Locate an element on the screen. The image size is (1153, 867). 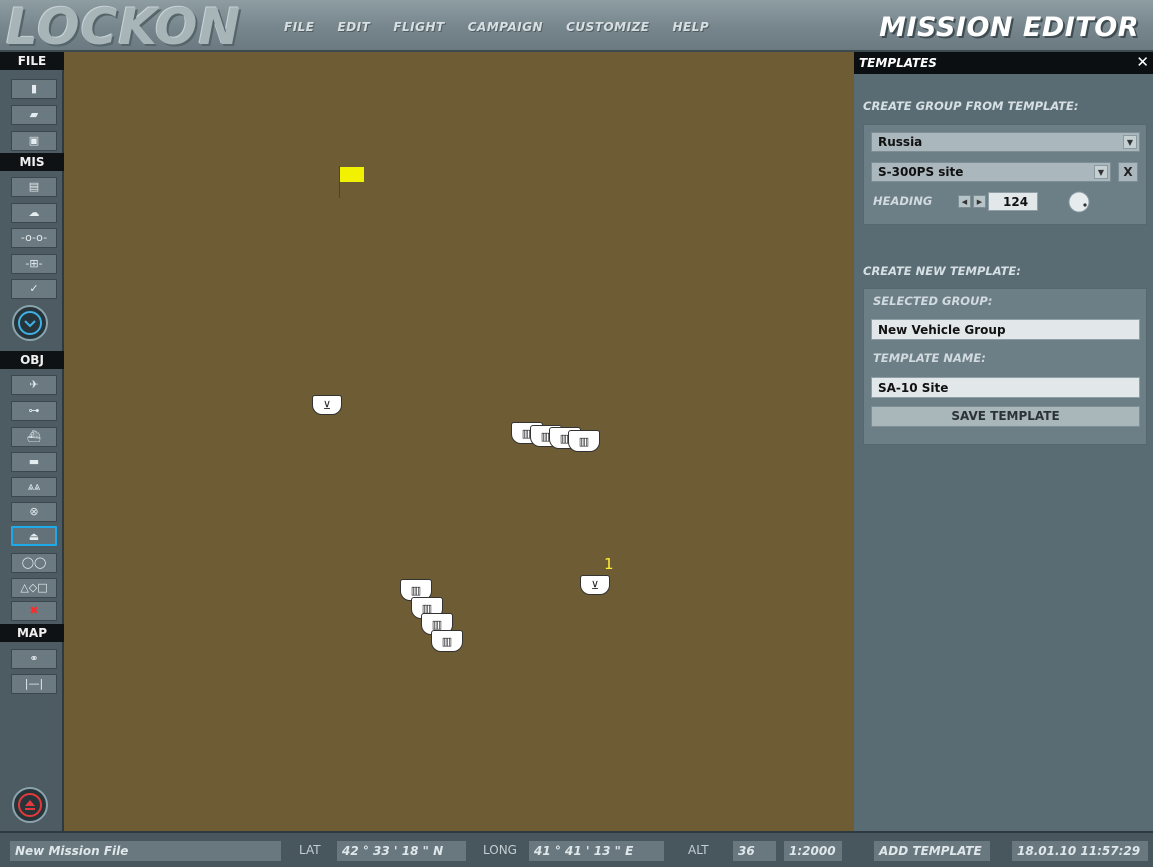
menu-customize: CUSTOMIZE is located at coordinates (607, 27).